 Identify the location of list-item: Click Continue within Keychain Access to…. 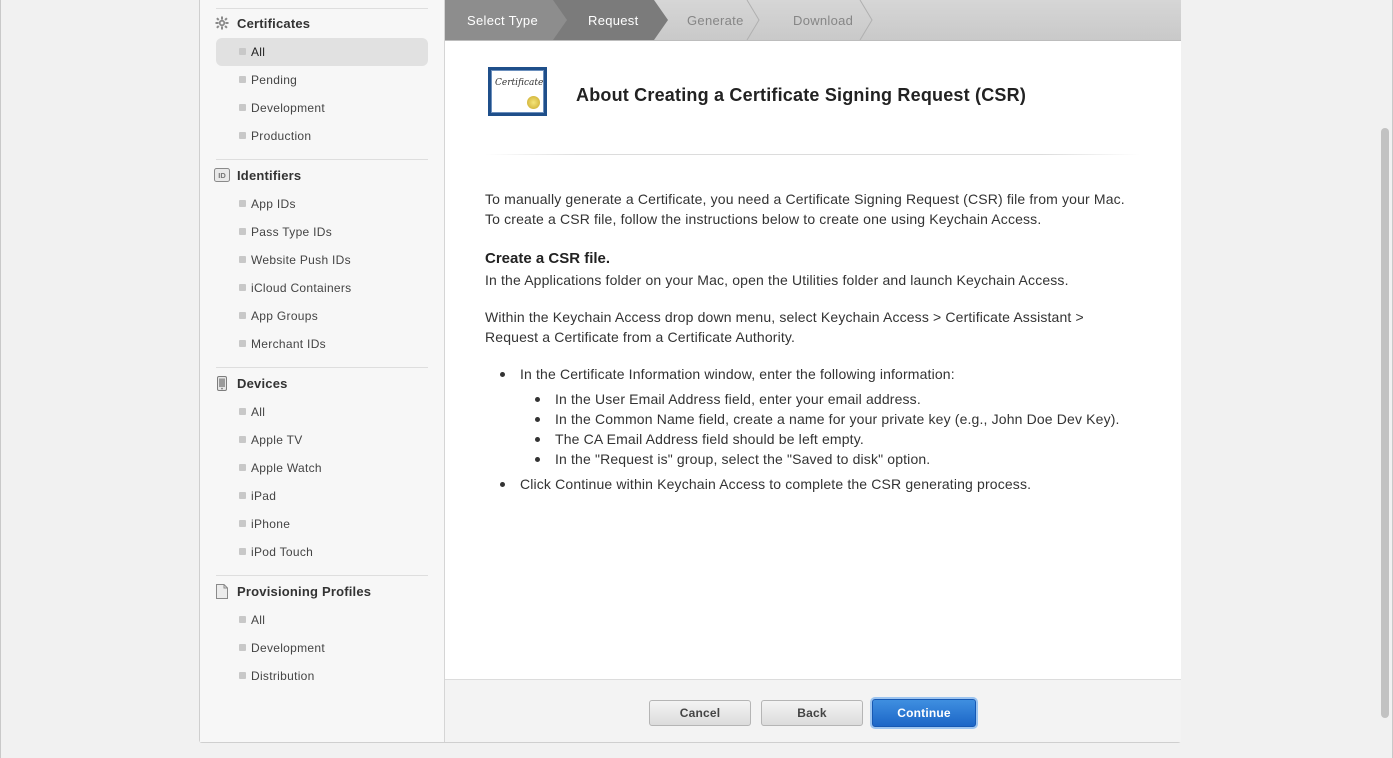
(810, 484).